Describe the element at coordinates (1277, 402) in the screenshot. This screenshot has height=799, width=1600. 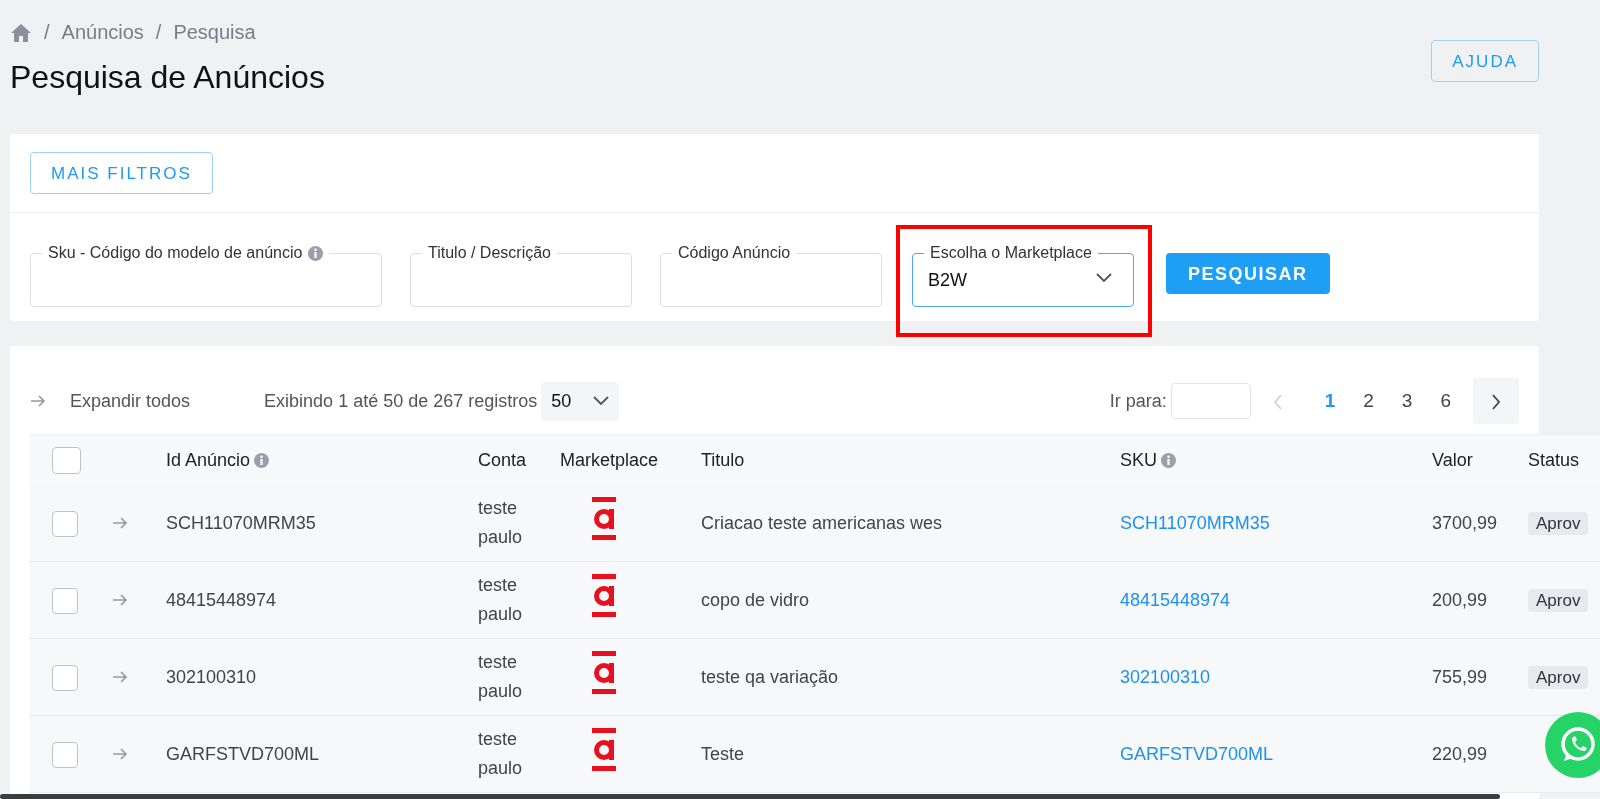
I see `chevron-left-icon` at that location.